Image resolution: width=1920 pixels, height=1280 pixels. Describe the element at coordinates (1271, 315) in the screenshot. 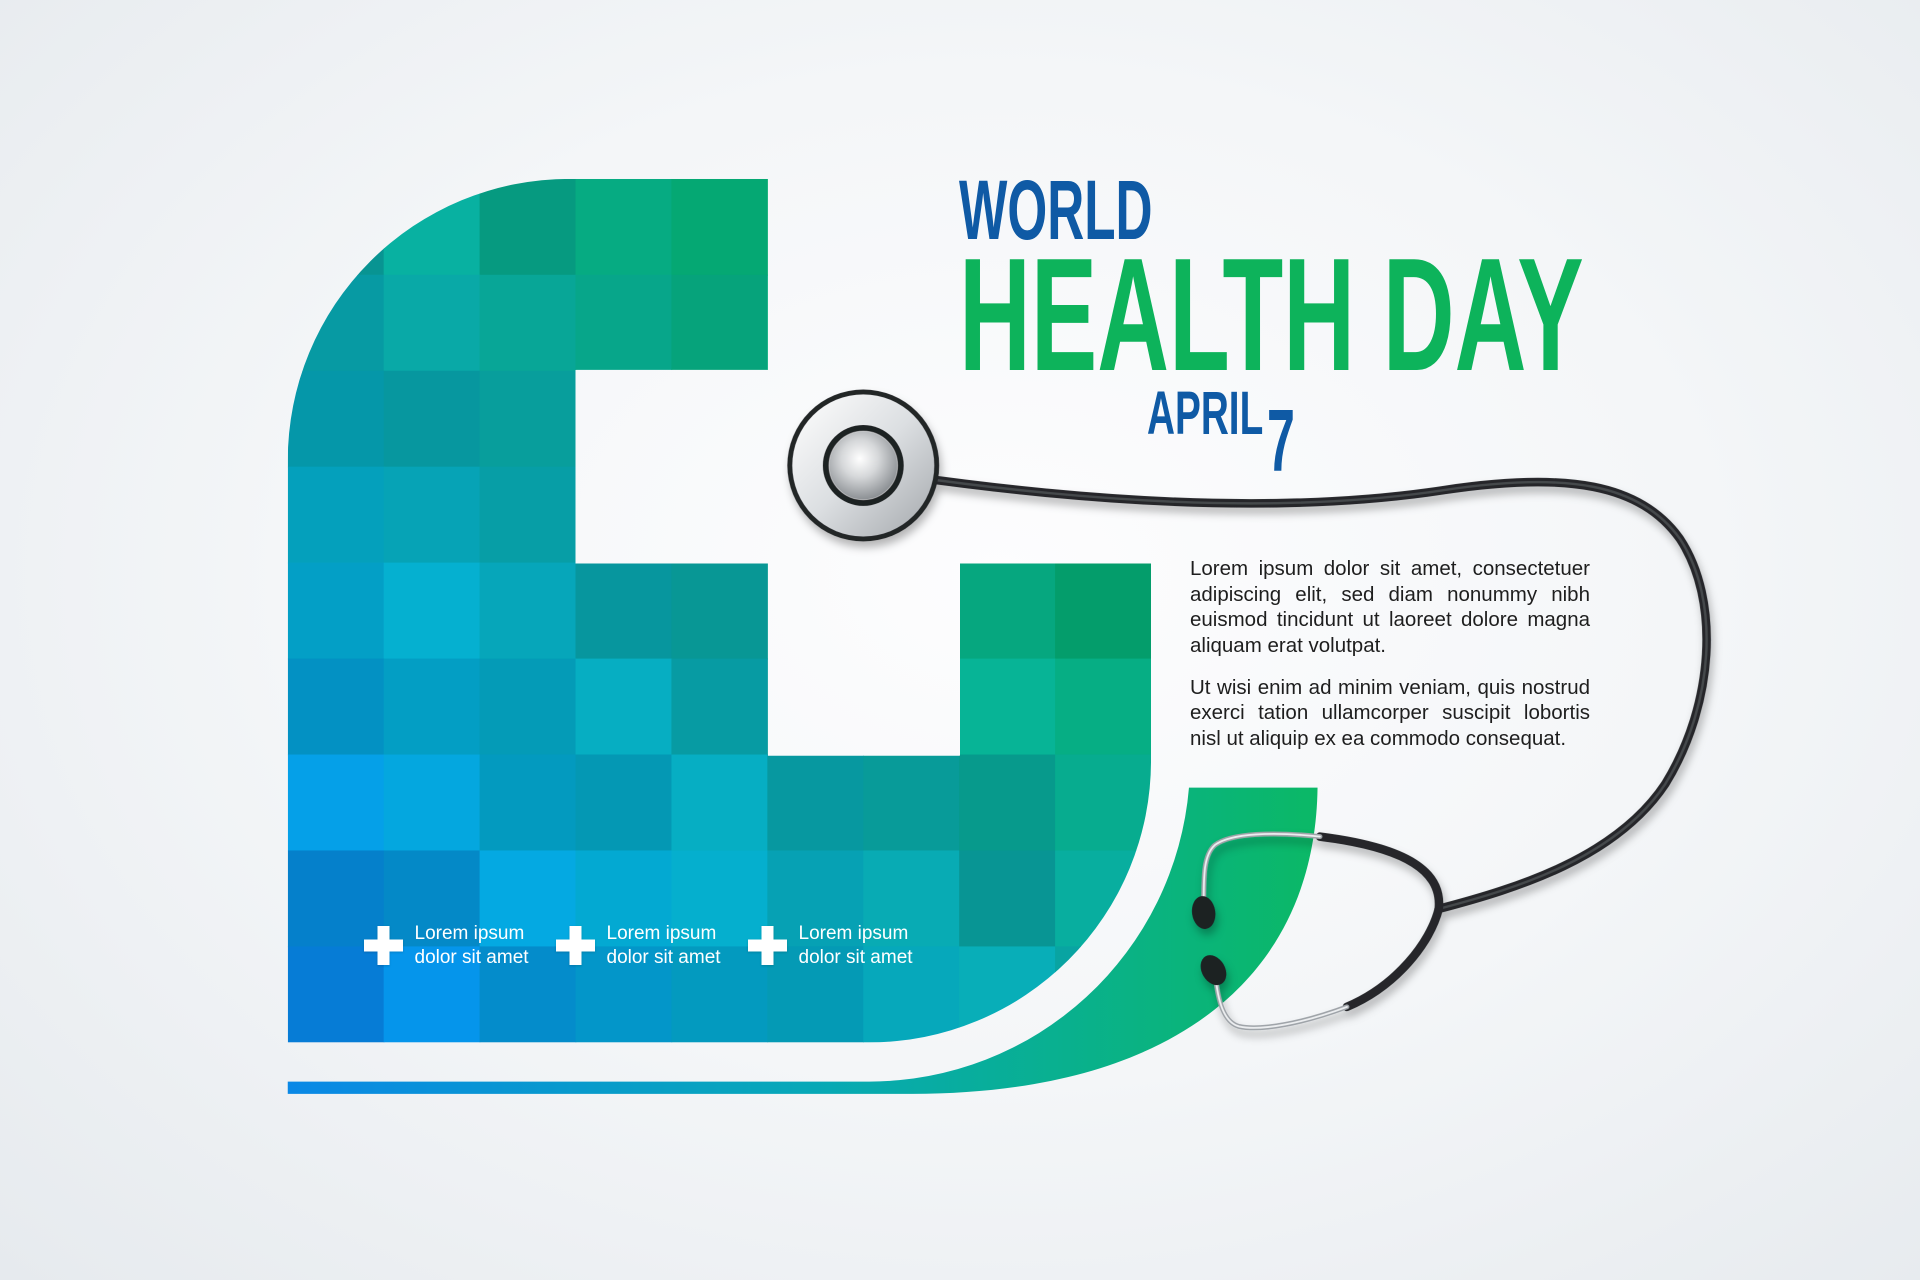

I see `title-health-day: HEALTH DAY` at that location.